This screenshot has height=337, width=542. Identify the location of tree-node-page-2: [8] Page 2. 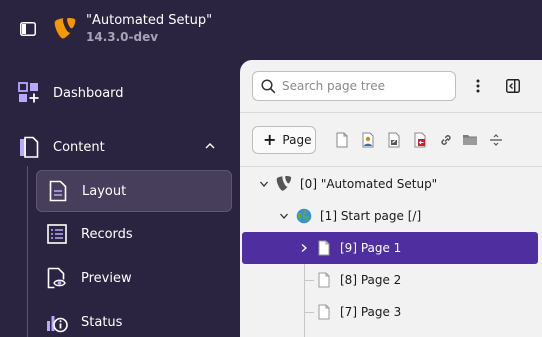
(358, 280).